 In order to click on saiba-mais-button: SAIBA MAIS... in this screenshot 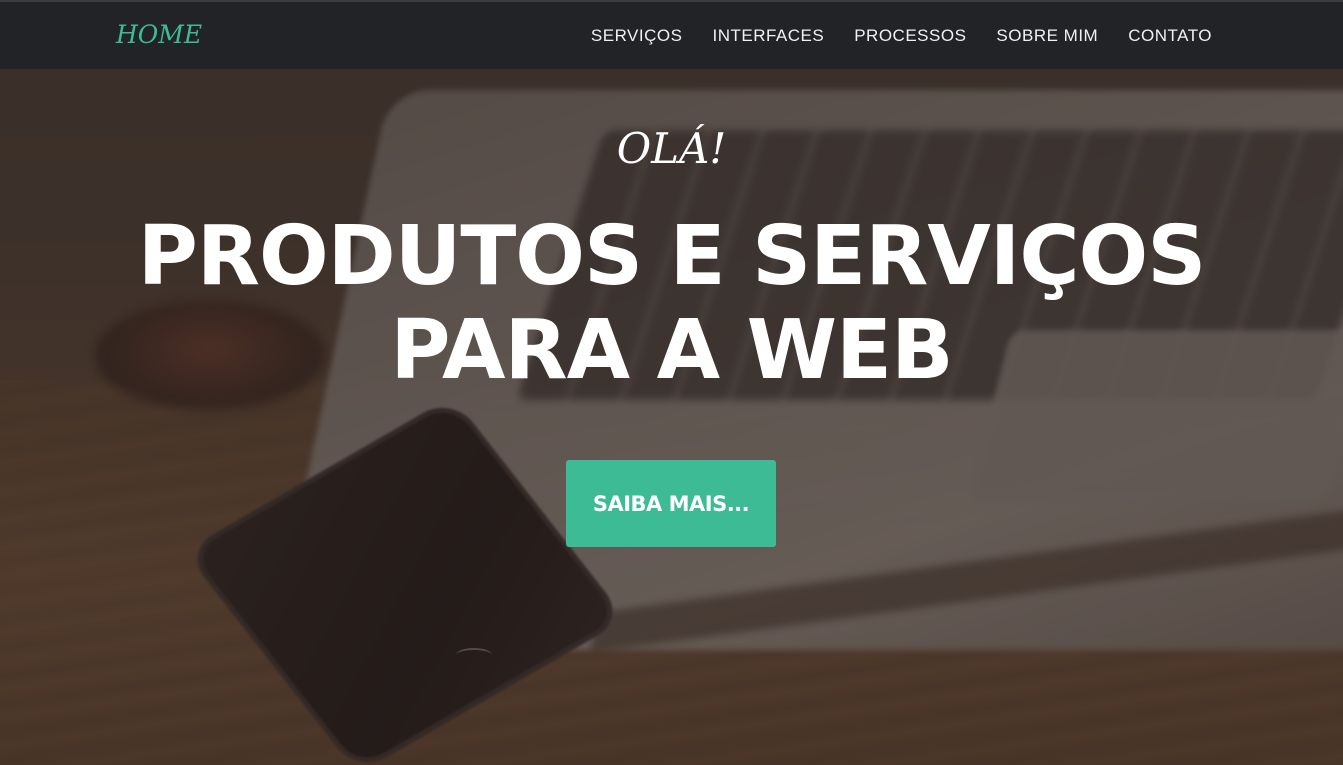, I will do `click(671, 503)`.